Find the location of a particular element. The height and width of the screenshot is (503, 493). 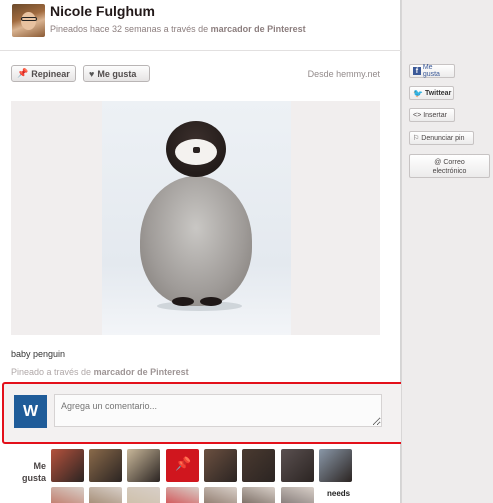

user-avatar is located at coordinates (28, 20).